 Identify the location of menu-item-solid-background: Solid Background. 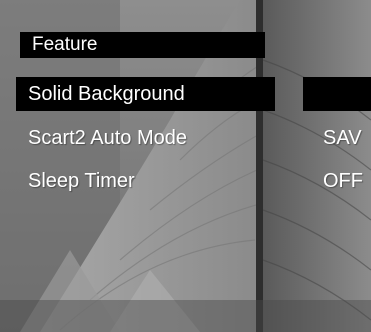
(185, 94).